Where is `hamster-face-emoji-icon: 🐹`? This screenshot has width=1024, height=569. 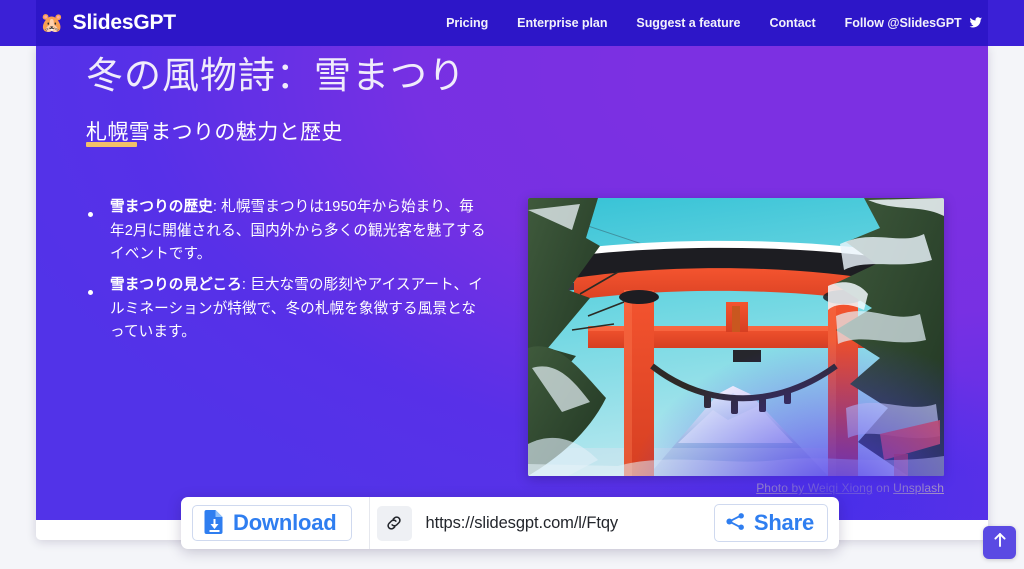 hamster-face-emoji-icon: 🐹 is located at coordinates (52, 23).